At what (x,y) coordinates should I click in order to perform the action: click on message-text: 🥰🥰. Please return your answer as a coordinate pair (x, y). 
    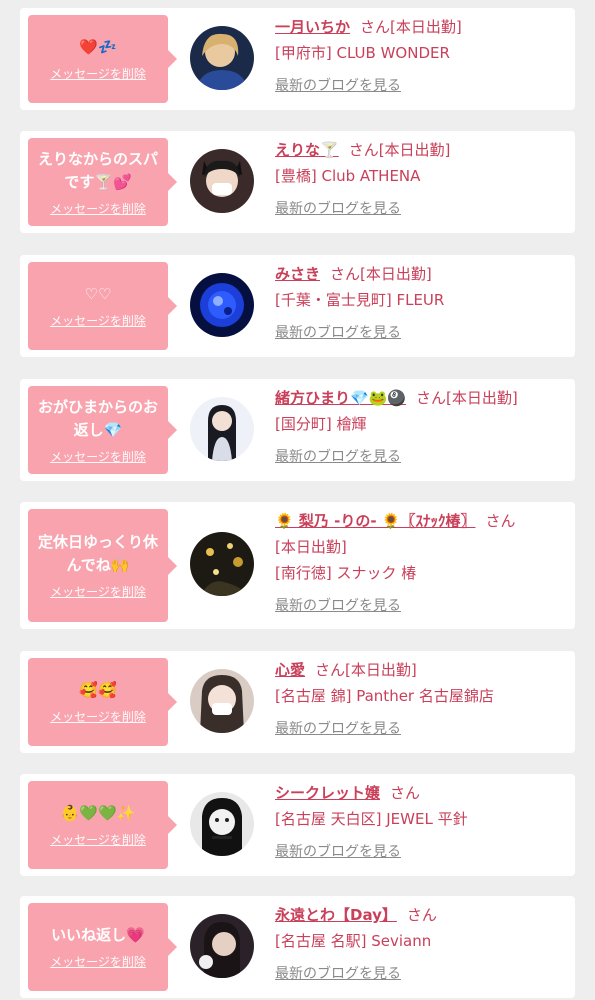
    Looking at the image, I should click on (98, 690).